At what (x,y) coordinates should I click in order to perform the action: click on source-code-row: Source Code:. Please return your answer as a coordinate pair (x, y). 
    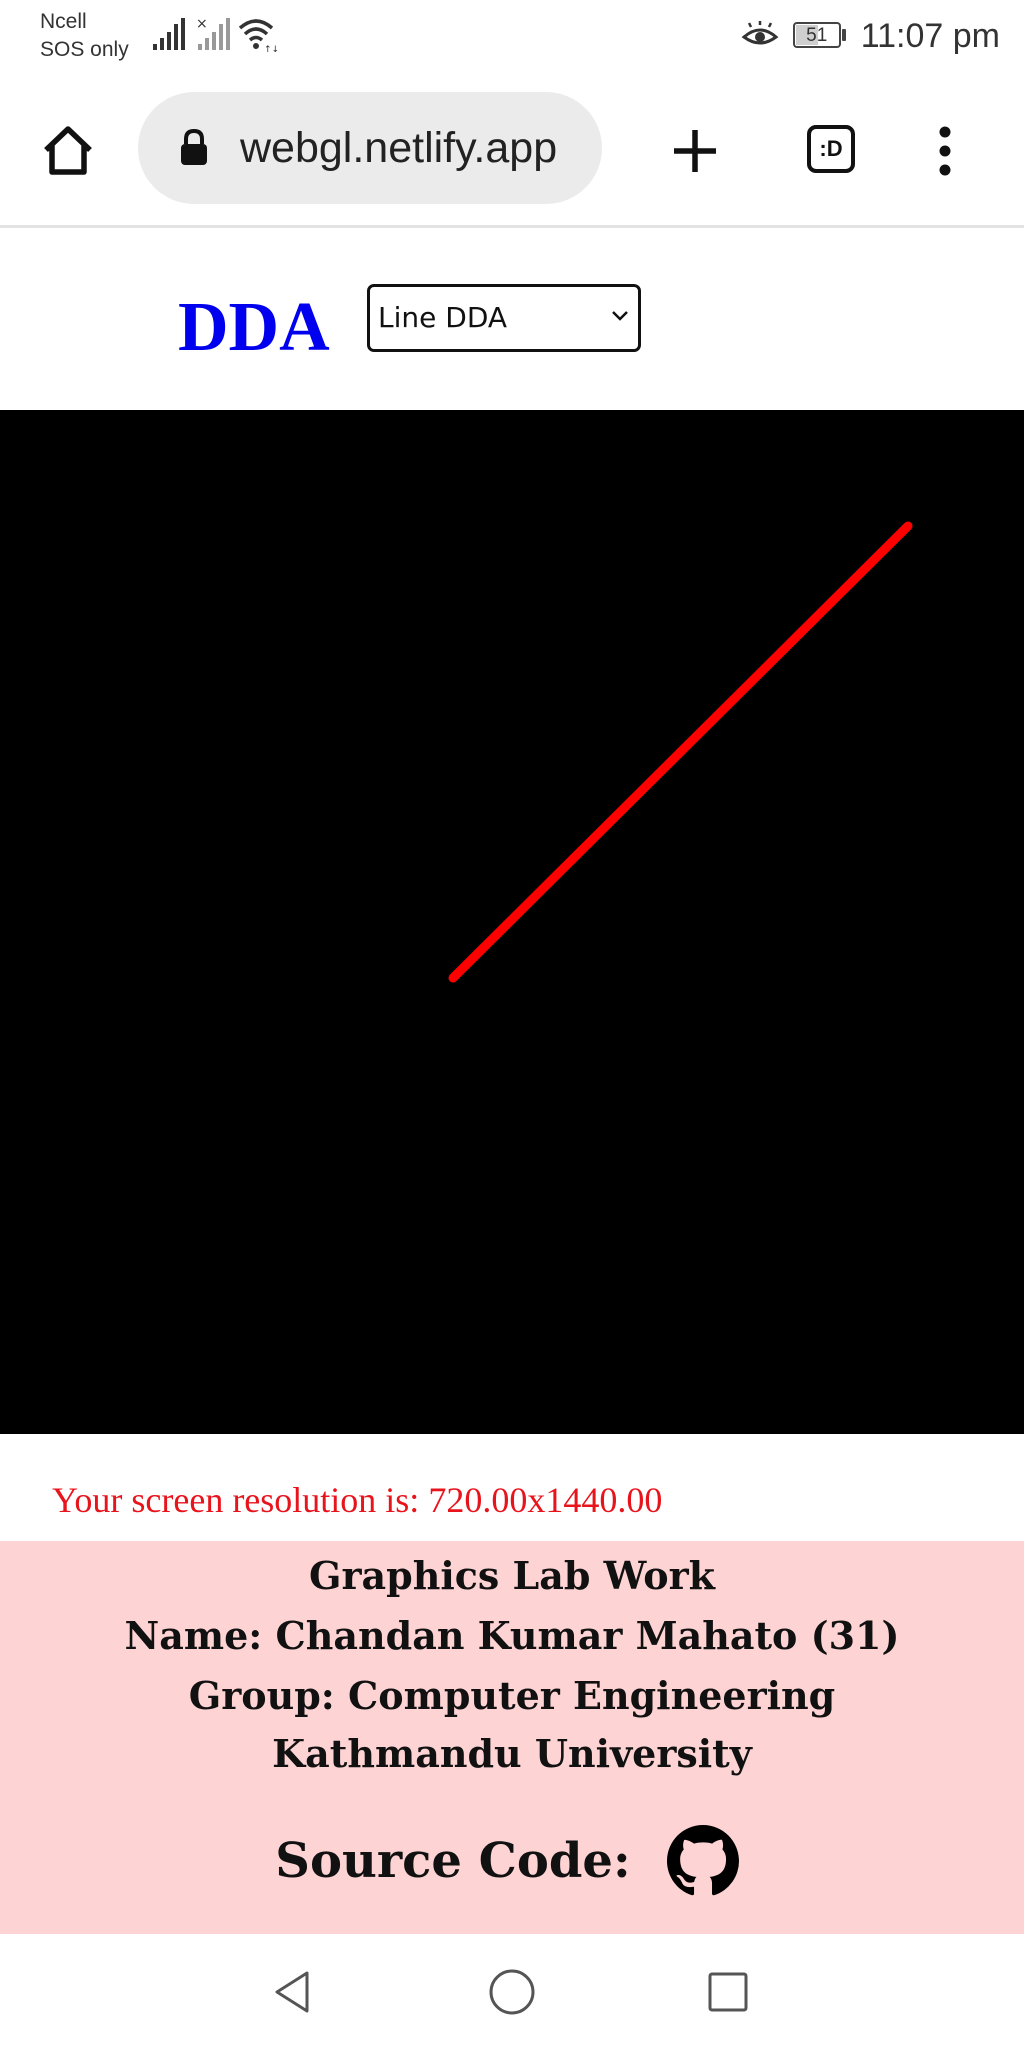
    Looking at the image, I should click on (512, 1861).